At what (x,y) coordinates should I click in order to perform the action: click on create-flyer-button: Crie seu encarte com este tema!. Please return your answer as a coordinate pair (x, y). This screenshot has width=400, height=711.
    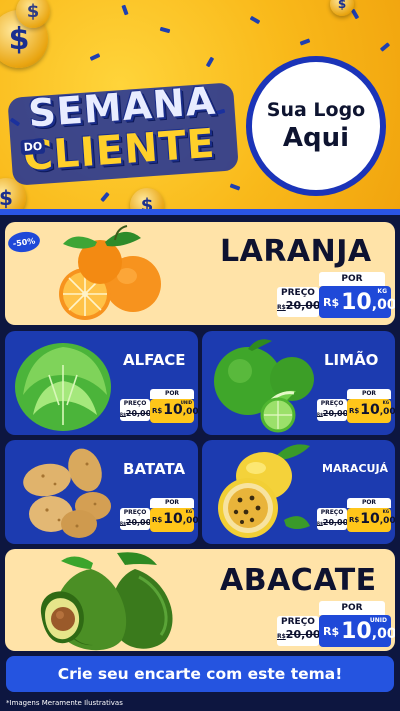
    Looking at the image, I should click on (200, 674).